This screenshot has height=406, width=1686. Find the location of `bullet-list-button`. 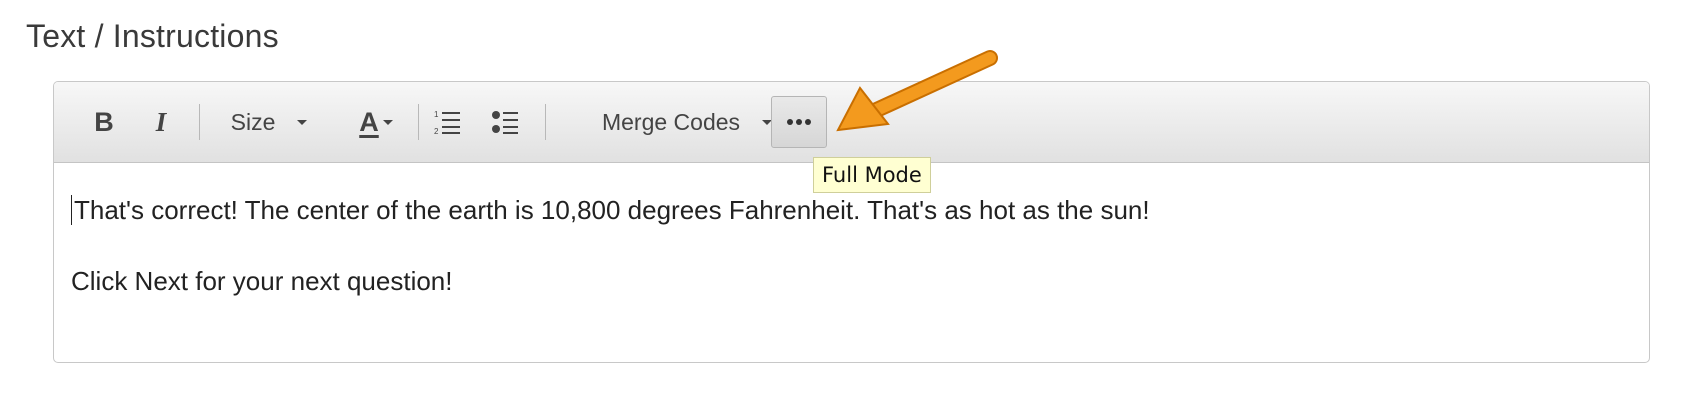

bullet-list-button is located at coordinates (505, 122).